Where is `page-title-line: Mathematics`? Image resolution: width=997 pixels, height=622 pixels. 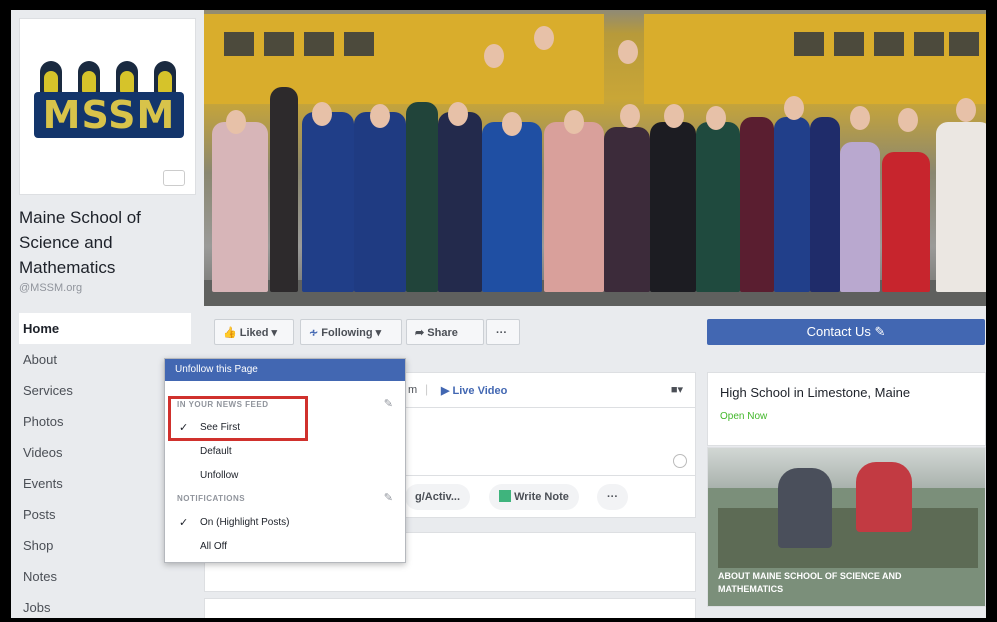 page-title-line: Mathematics is located at coordinates (67, 267).